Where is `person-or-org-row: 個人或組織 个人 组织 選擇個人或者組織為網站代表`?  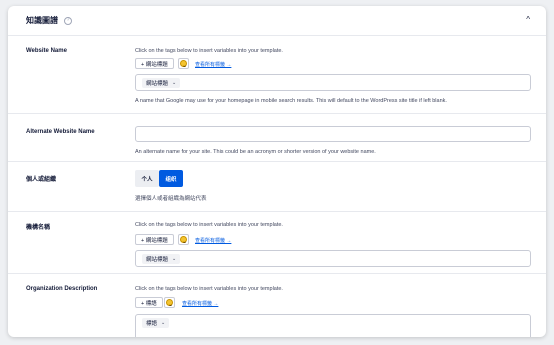 person-or-org-row: 個人或組織 个人 组织 選擇個人或者組織為網站代表 is located at coordinates (277, 187).